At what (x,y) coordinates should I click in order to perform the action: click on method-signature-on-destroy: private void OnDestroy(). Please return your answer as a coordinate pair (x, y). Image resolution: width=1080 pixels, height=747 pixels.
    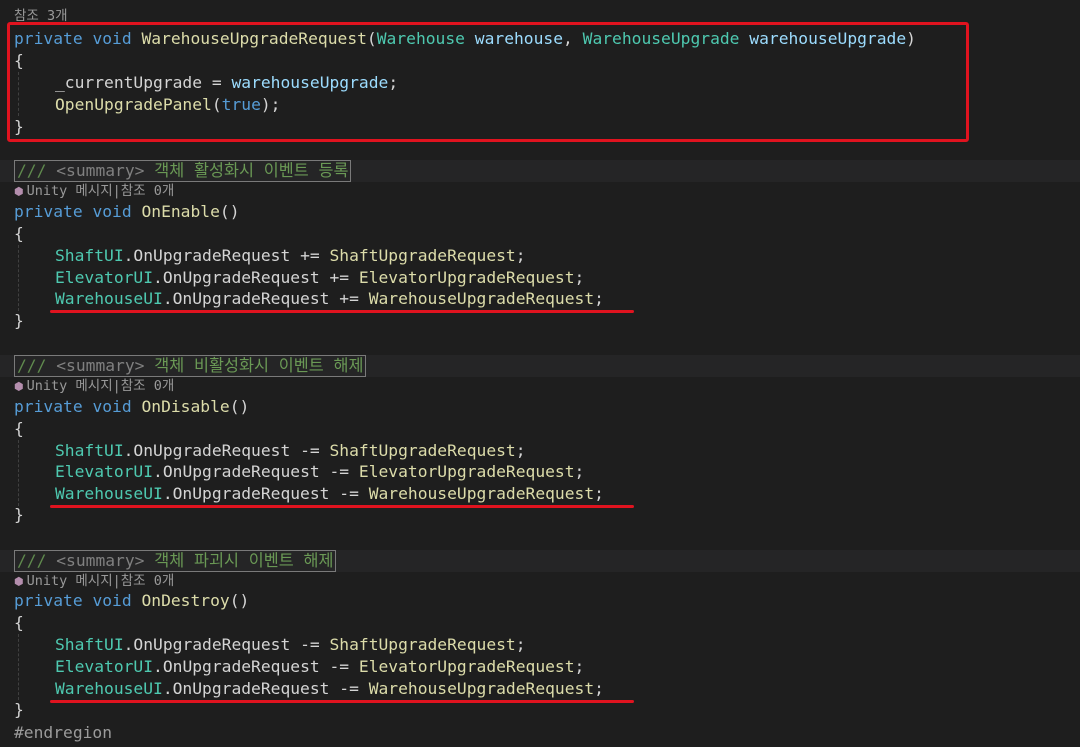
    Looking at the image, I should click on (131, 601).